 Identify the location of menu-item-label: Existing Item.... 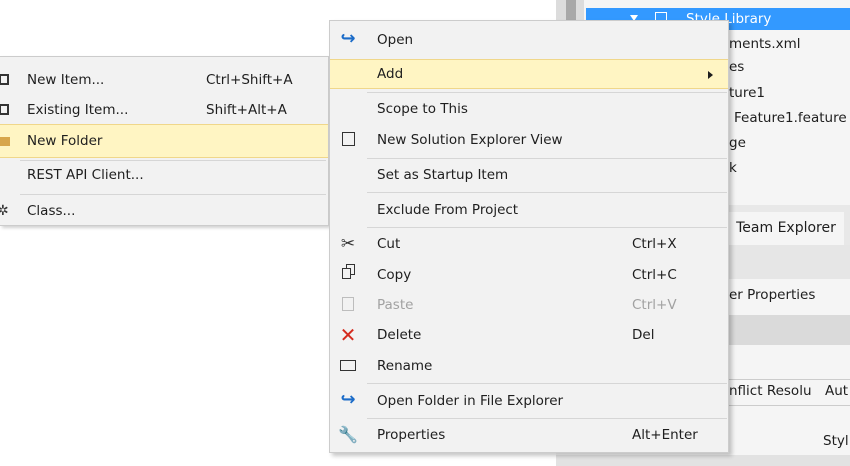
(78, 110).